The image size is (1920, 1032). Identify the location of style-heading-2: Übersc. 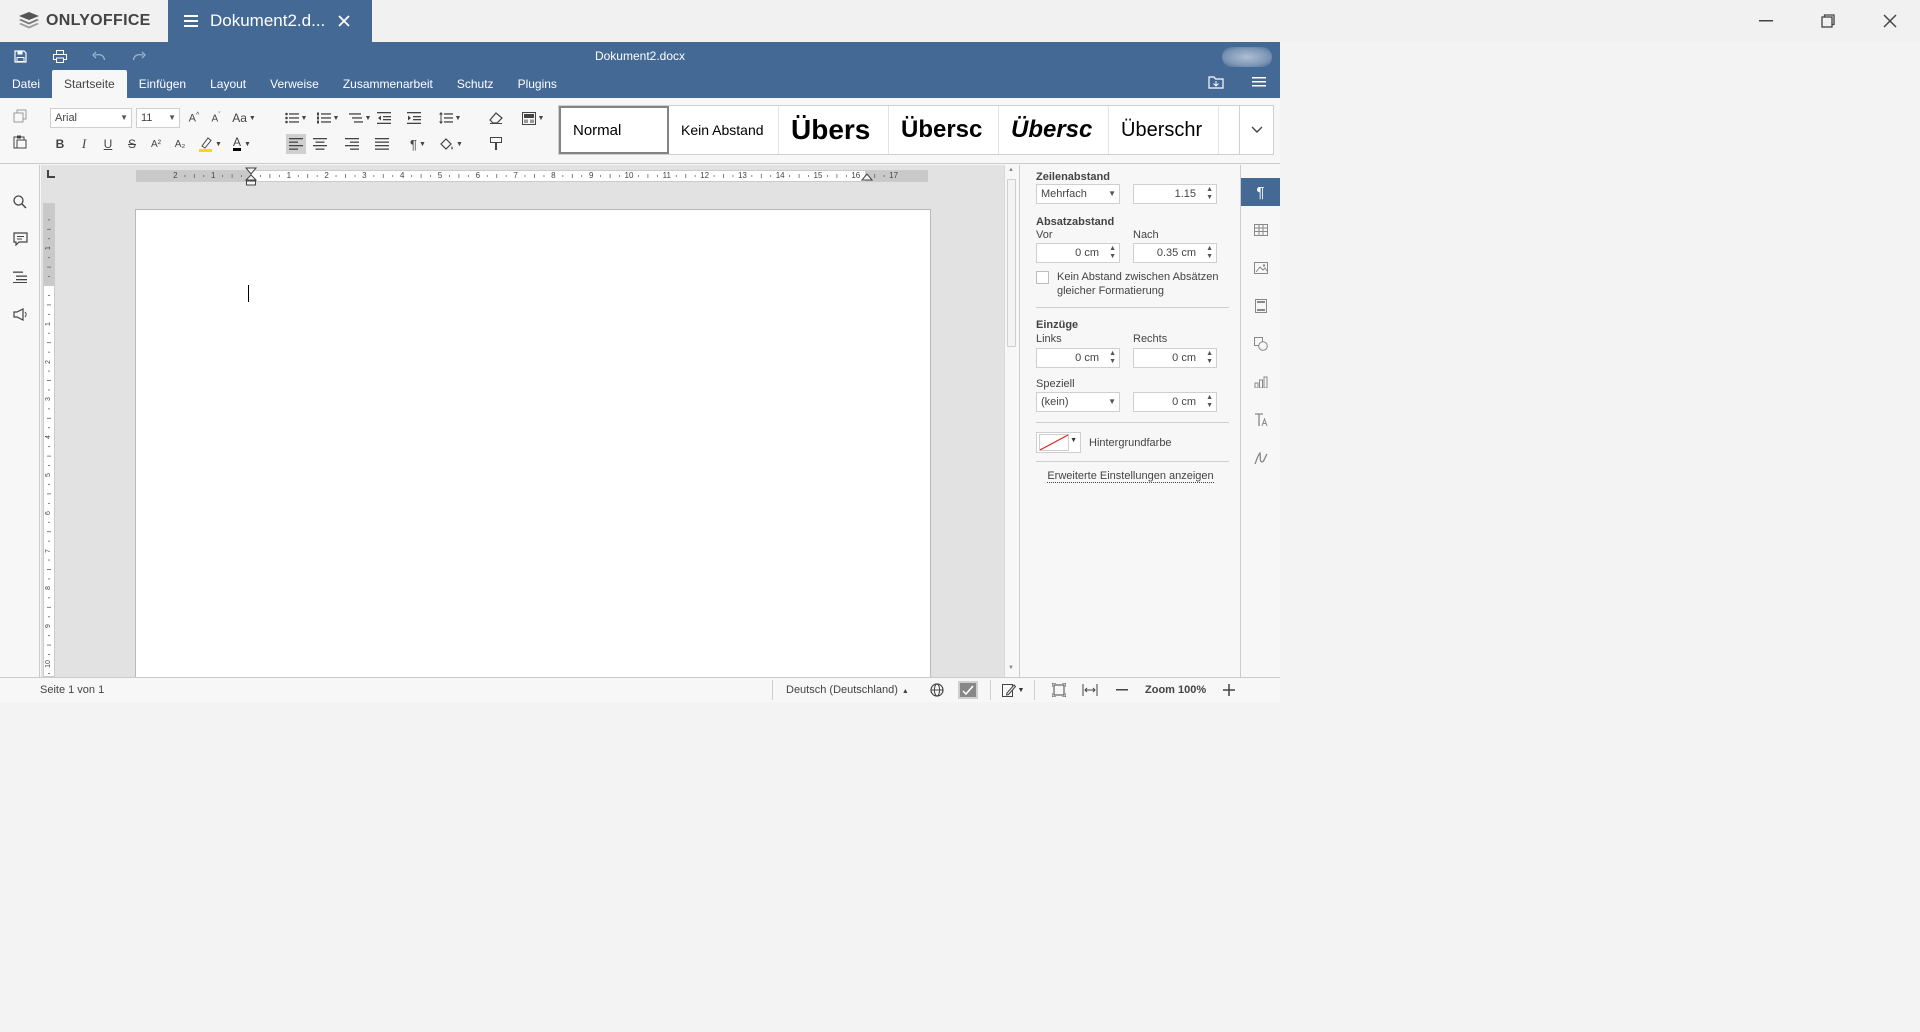
(944, 130).